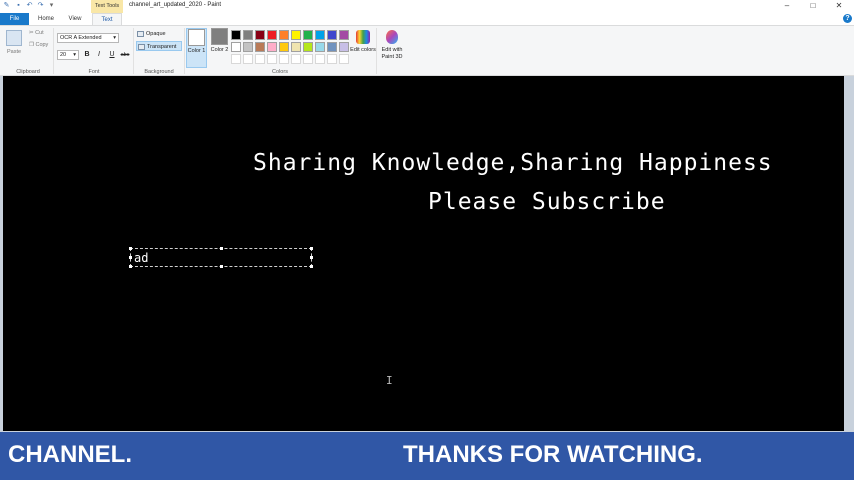  Describe the element at coordinates (28, 72) in the screenshot. I see `clipboard-group-label: Clipboard` at that location.